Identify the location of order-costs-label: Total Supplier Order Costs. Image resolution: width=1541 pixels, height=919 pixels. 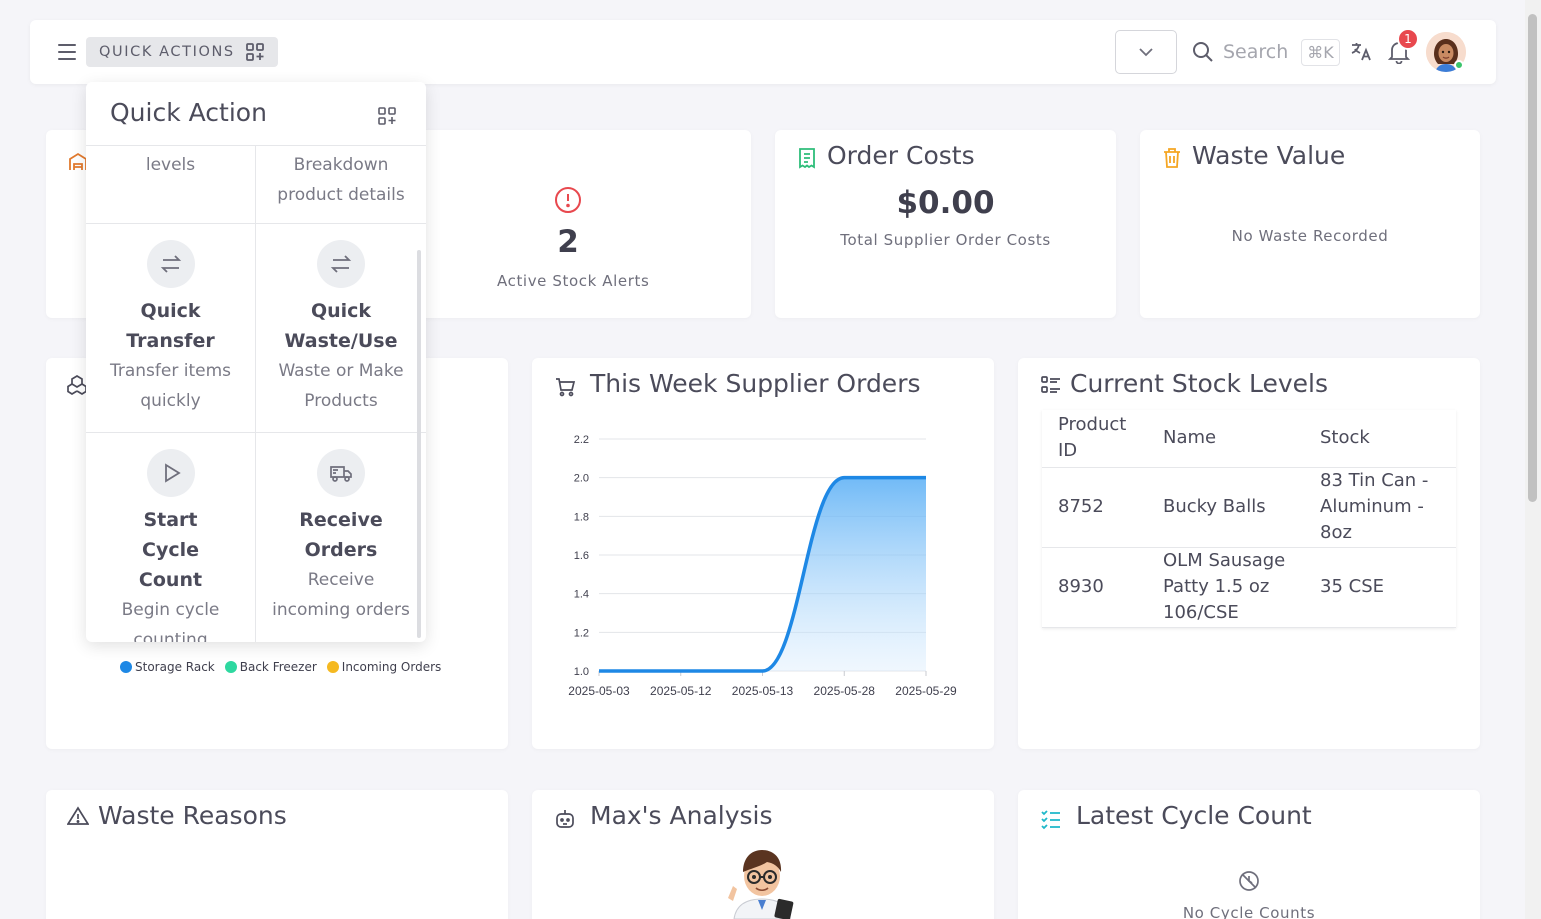
(945, 240).